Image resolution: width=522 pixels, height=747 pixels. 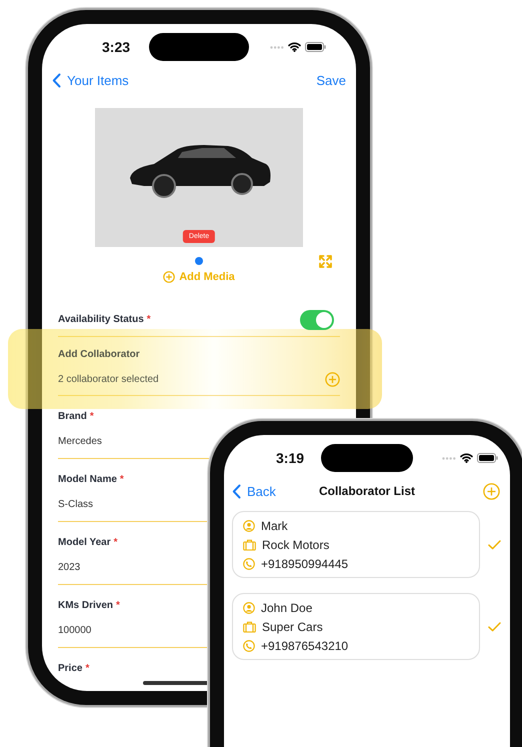 What do you see at coordinates (296, 545) in the screenshot?
I see `company-name: Rock Motors` at bounding box center [296, 545].